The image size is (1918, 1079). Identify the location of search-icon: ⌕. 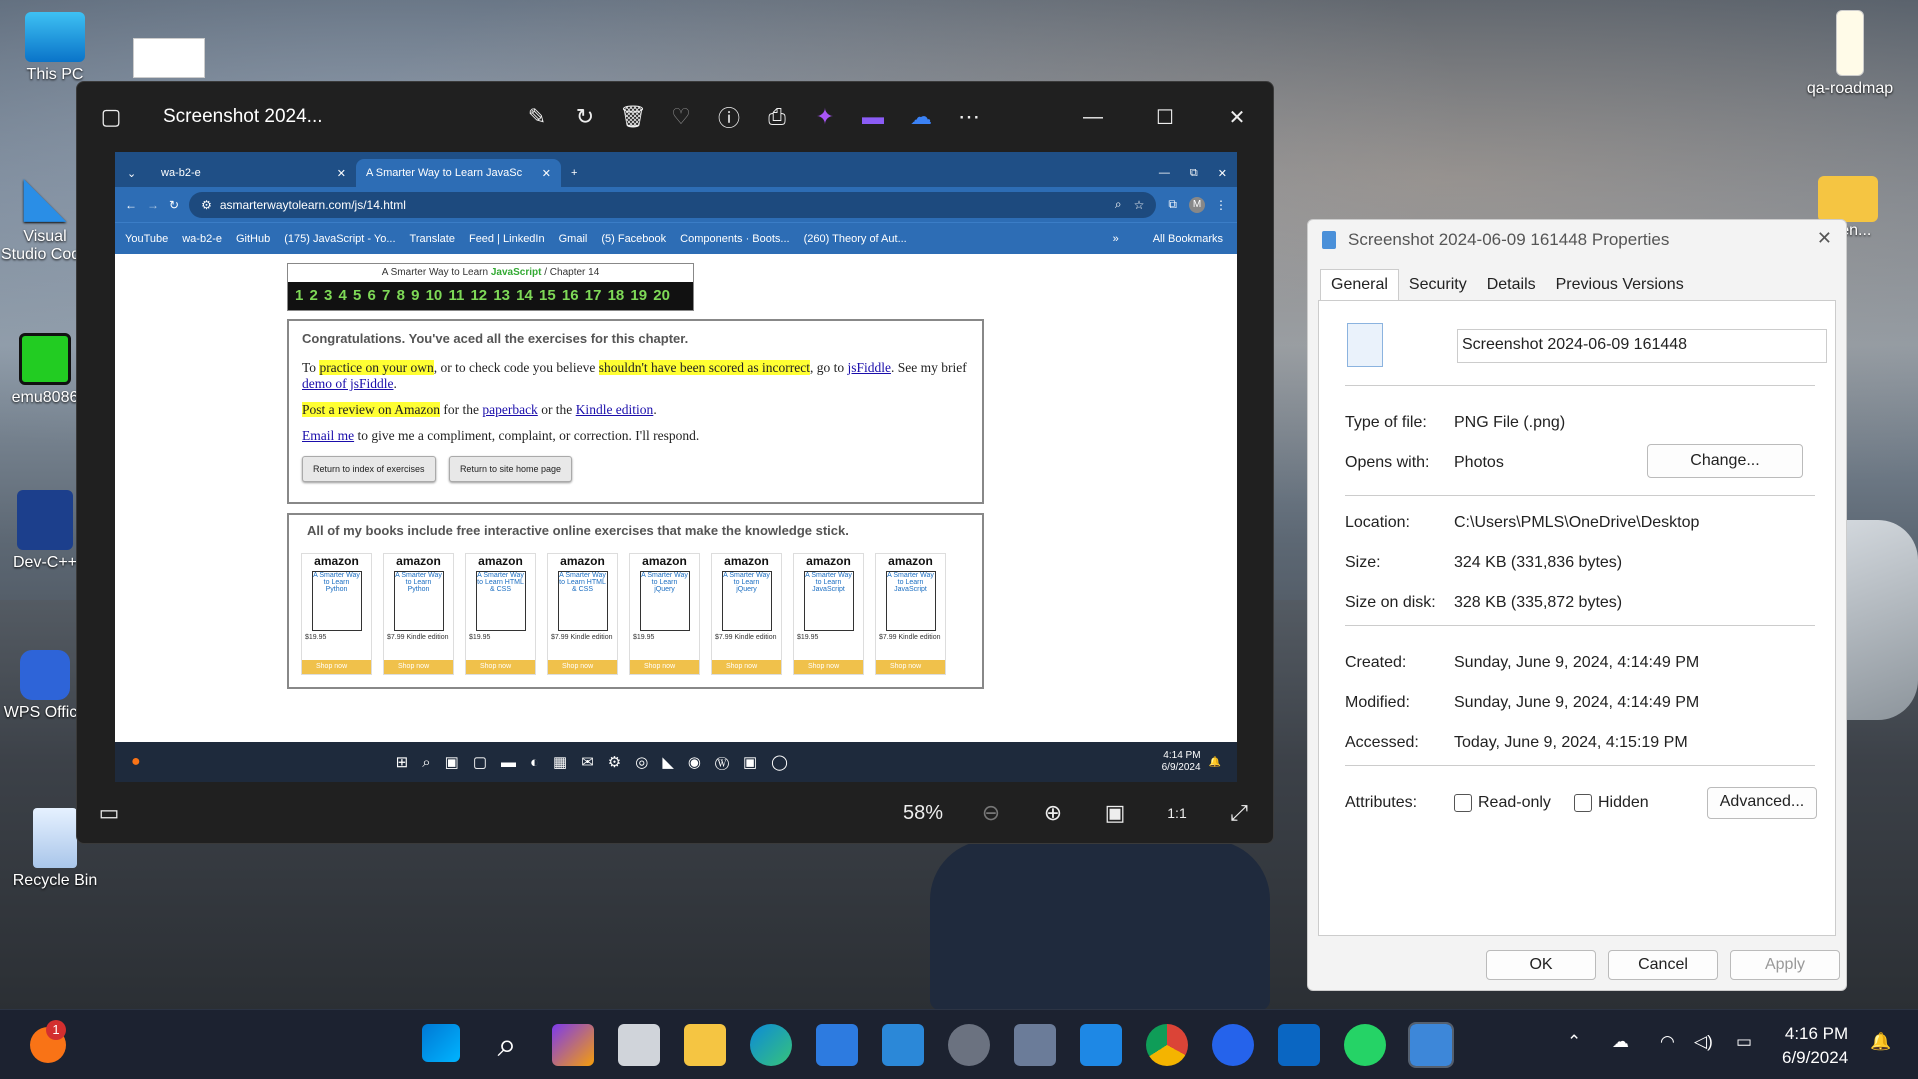
(507, 1045).